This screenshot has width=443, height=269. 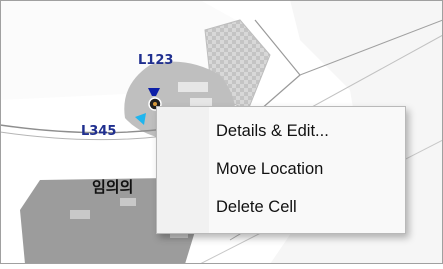 What do you see at coordinates (304, 207) in the screenshot?
I see `menu-item-delete-cell: Delete Cell` at bounding box center [304, 207].